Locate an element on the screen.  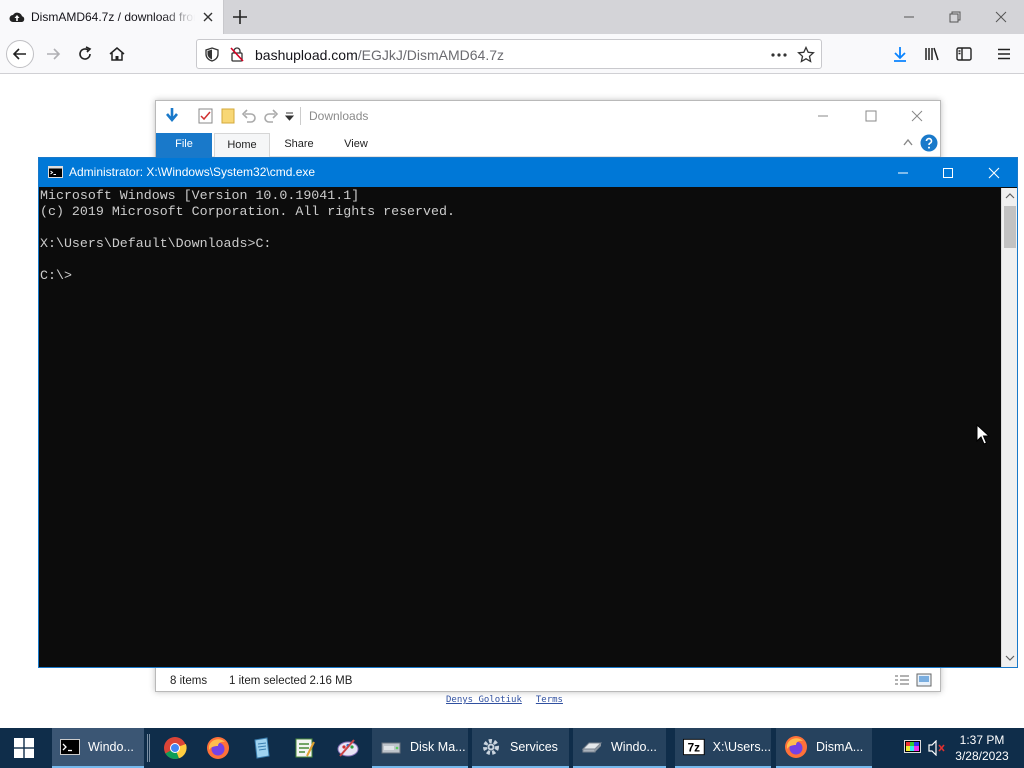
explorer-title: Downloads is located at coordinates (339, 116).